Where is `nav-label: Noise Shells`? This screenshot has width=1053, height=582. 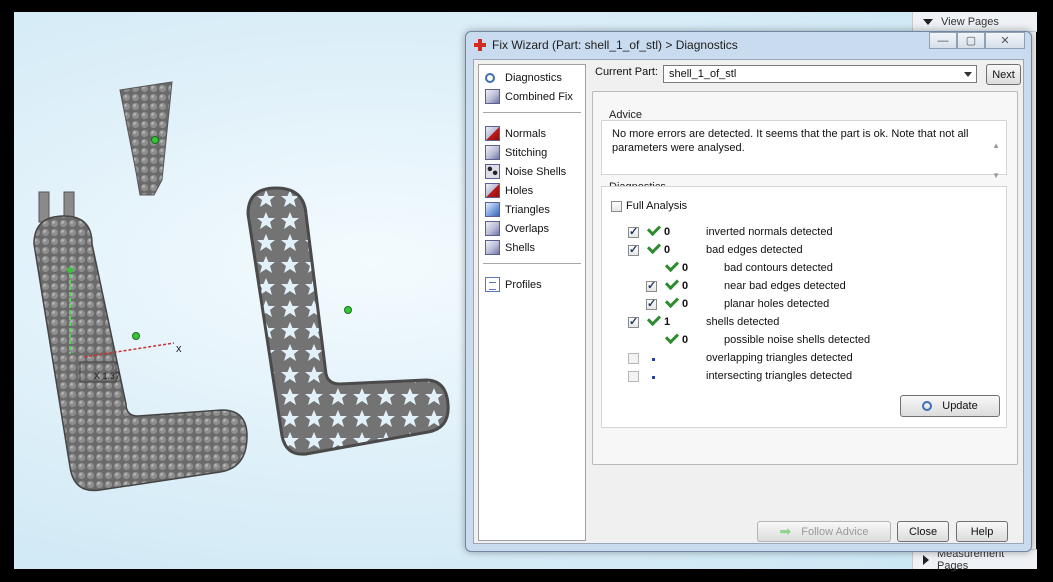 nav-label: Noise Shells is located at coordinates (536, 171).